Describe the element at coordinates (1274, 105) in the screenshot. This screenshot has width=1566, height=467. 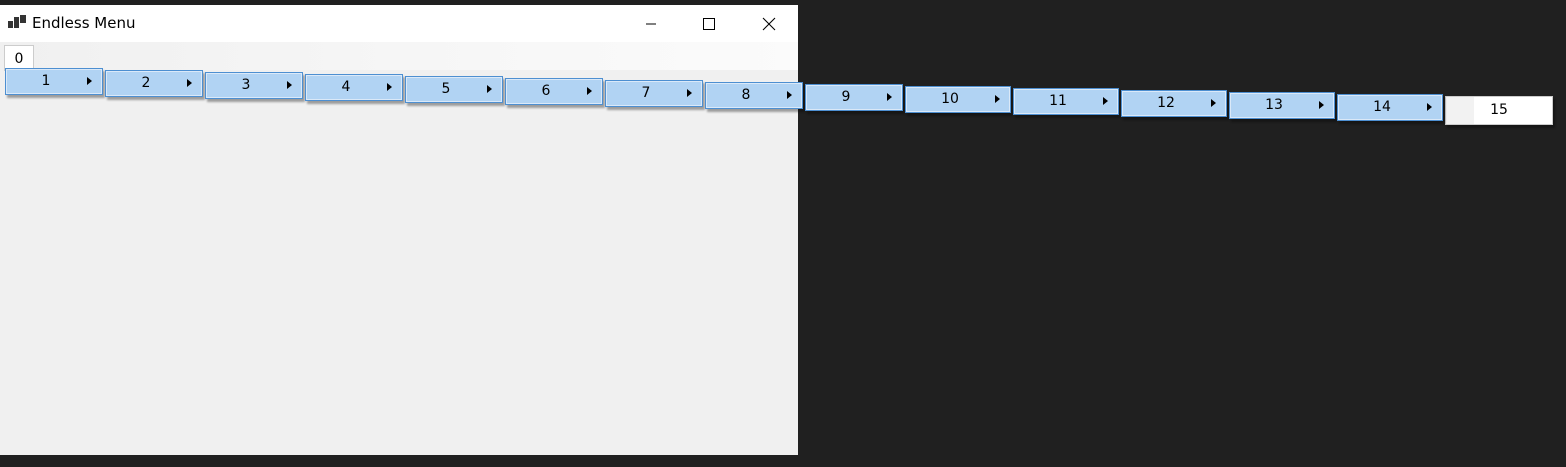
I see `menu-item-label: 13` at that location.